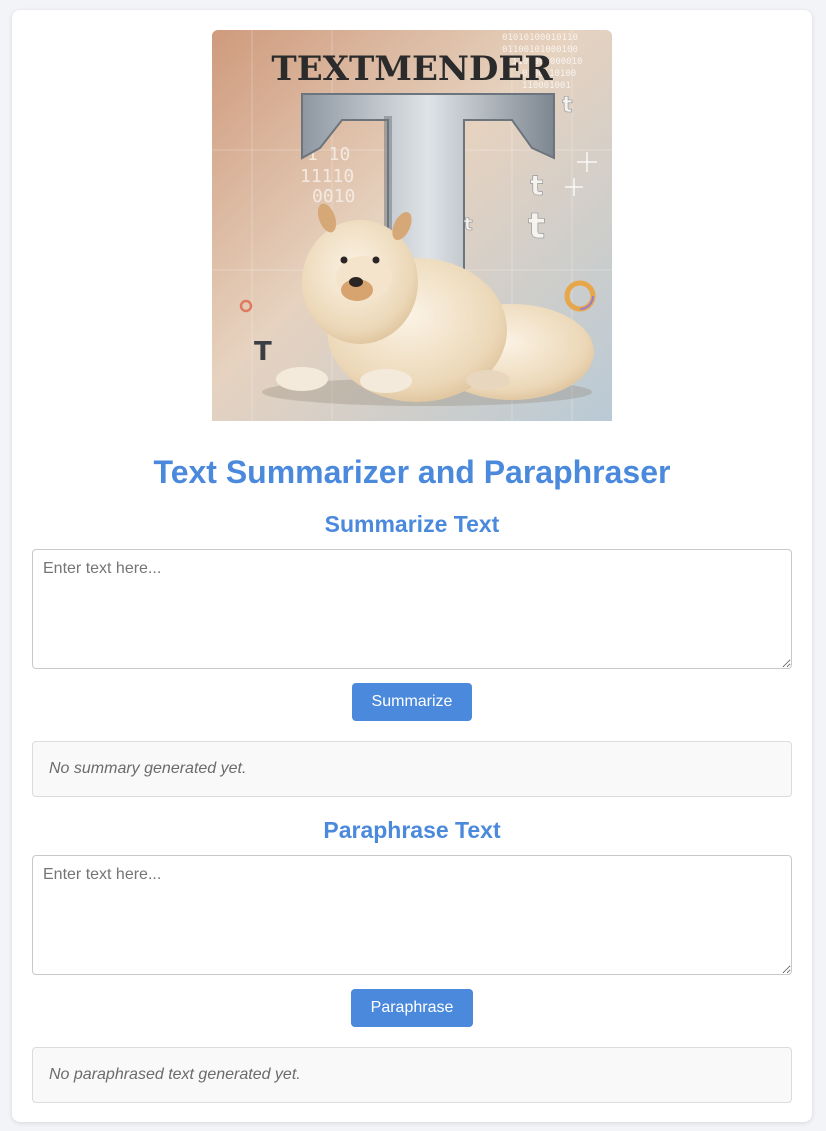 Image resolution: width=826 pixels, height=1131 pixels. I want to click on hero-logo-text: TEXTMENDER, so click(412, 69).